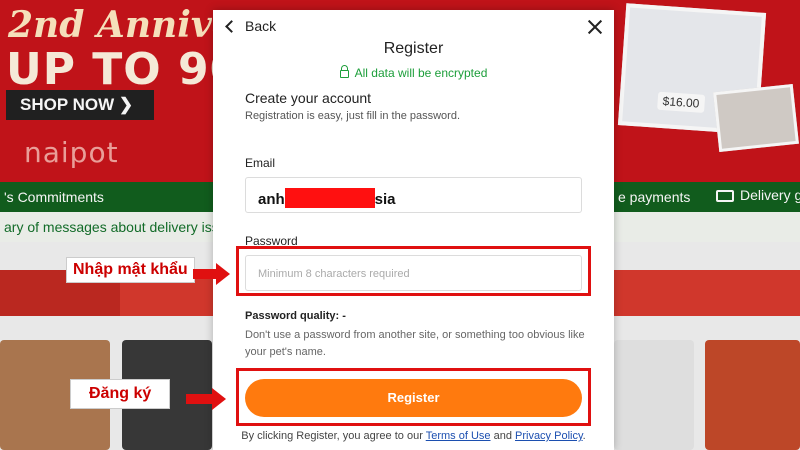  What do you see at coordinates (458, 436) in the screenshot?
I see `terms-of-use-link: Terms of Use` at bounding box center [458, 436].